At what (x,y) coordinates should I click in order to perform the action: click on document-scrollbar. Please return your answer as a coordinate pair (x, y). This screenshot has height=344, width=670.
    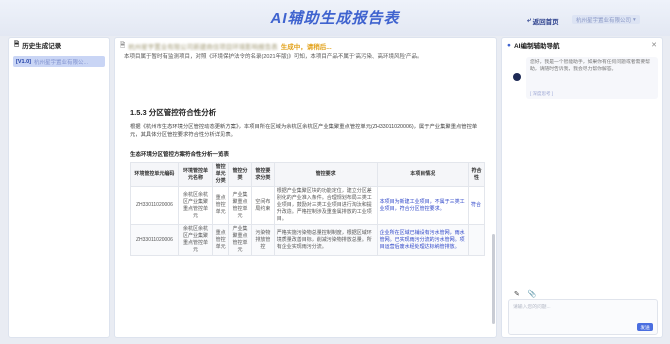
    Looking at the image, I should click on (493, 279).